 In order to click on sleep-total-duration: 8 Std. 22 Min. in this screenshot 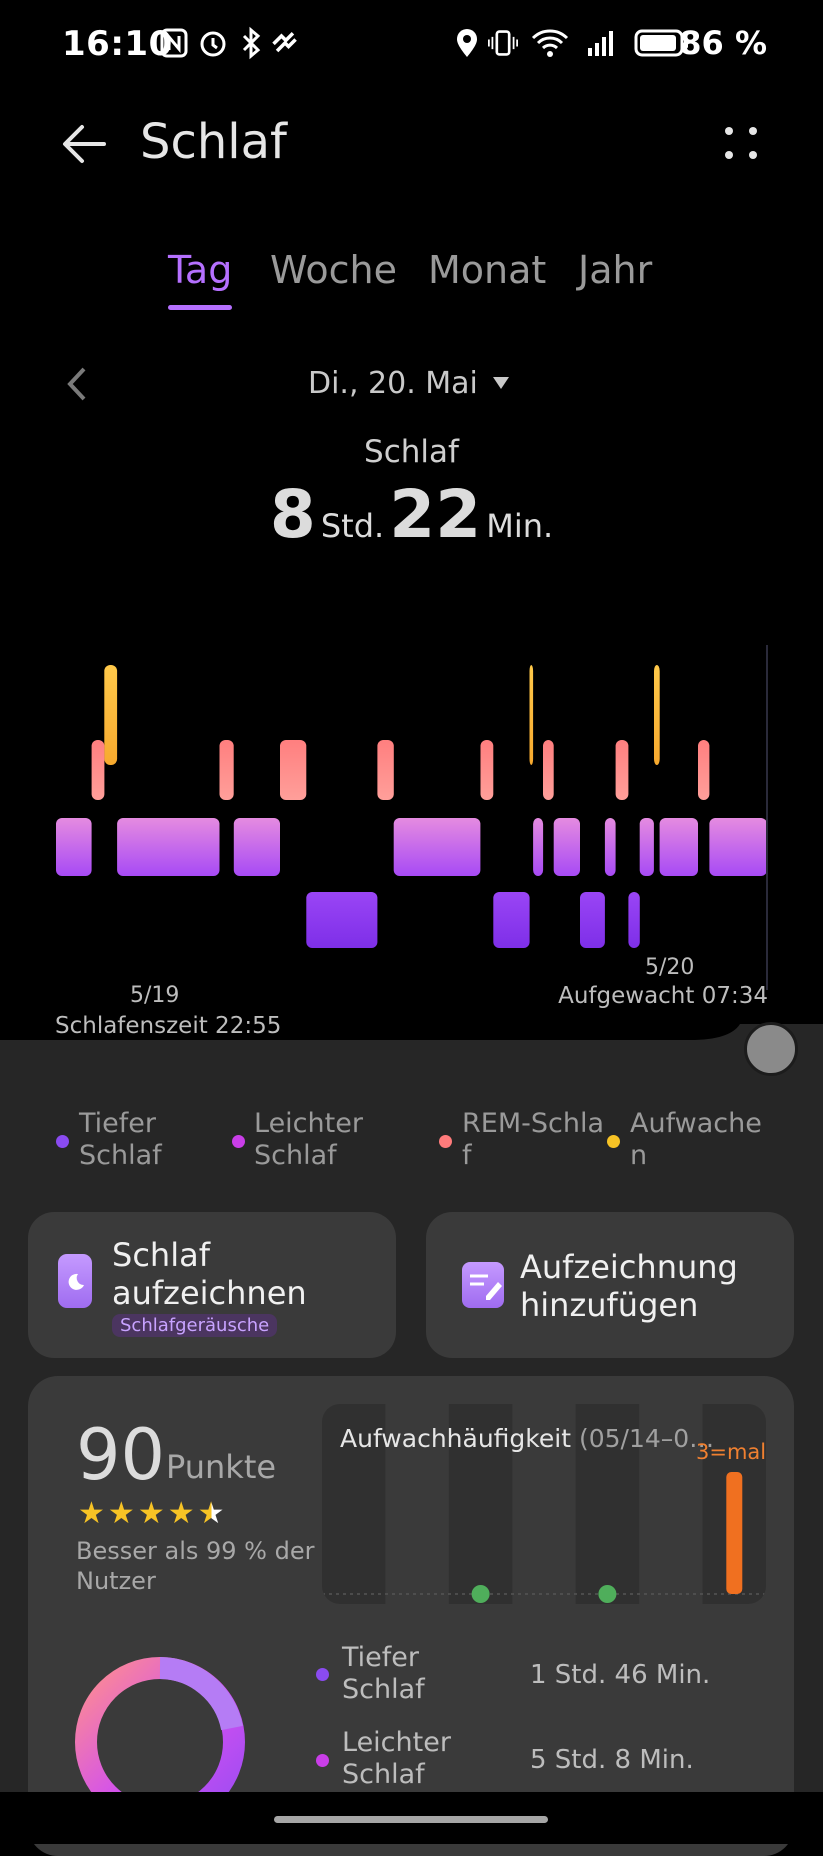, I will do `click(411, 514)`.